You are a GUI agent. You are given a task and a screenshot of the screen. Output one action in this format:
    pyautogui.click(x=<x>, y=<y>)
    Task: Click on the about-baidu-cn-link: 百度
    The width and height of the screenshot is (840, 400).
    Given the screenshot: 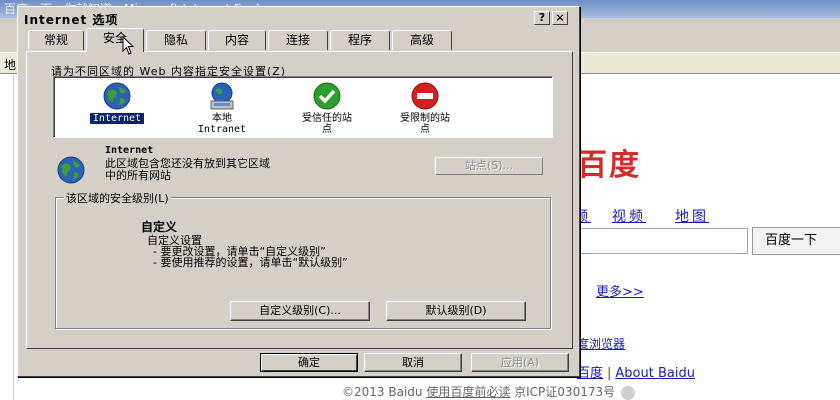 What is the action you would take?
    pyautogui.click(x=590, y=373)
    